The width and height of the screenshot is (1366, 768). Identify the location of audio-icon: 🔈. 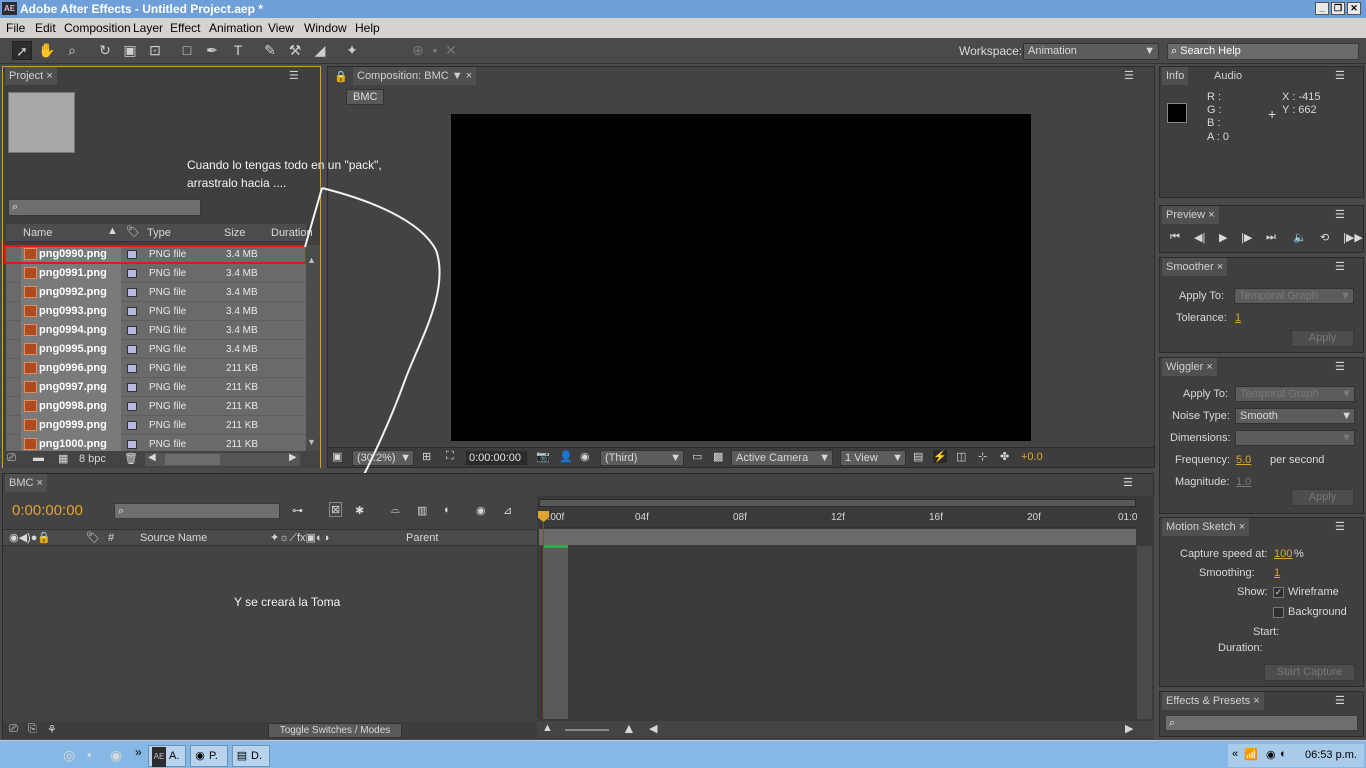
(1300, 237).